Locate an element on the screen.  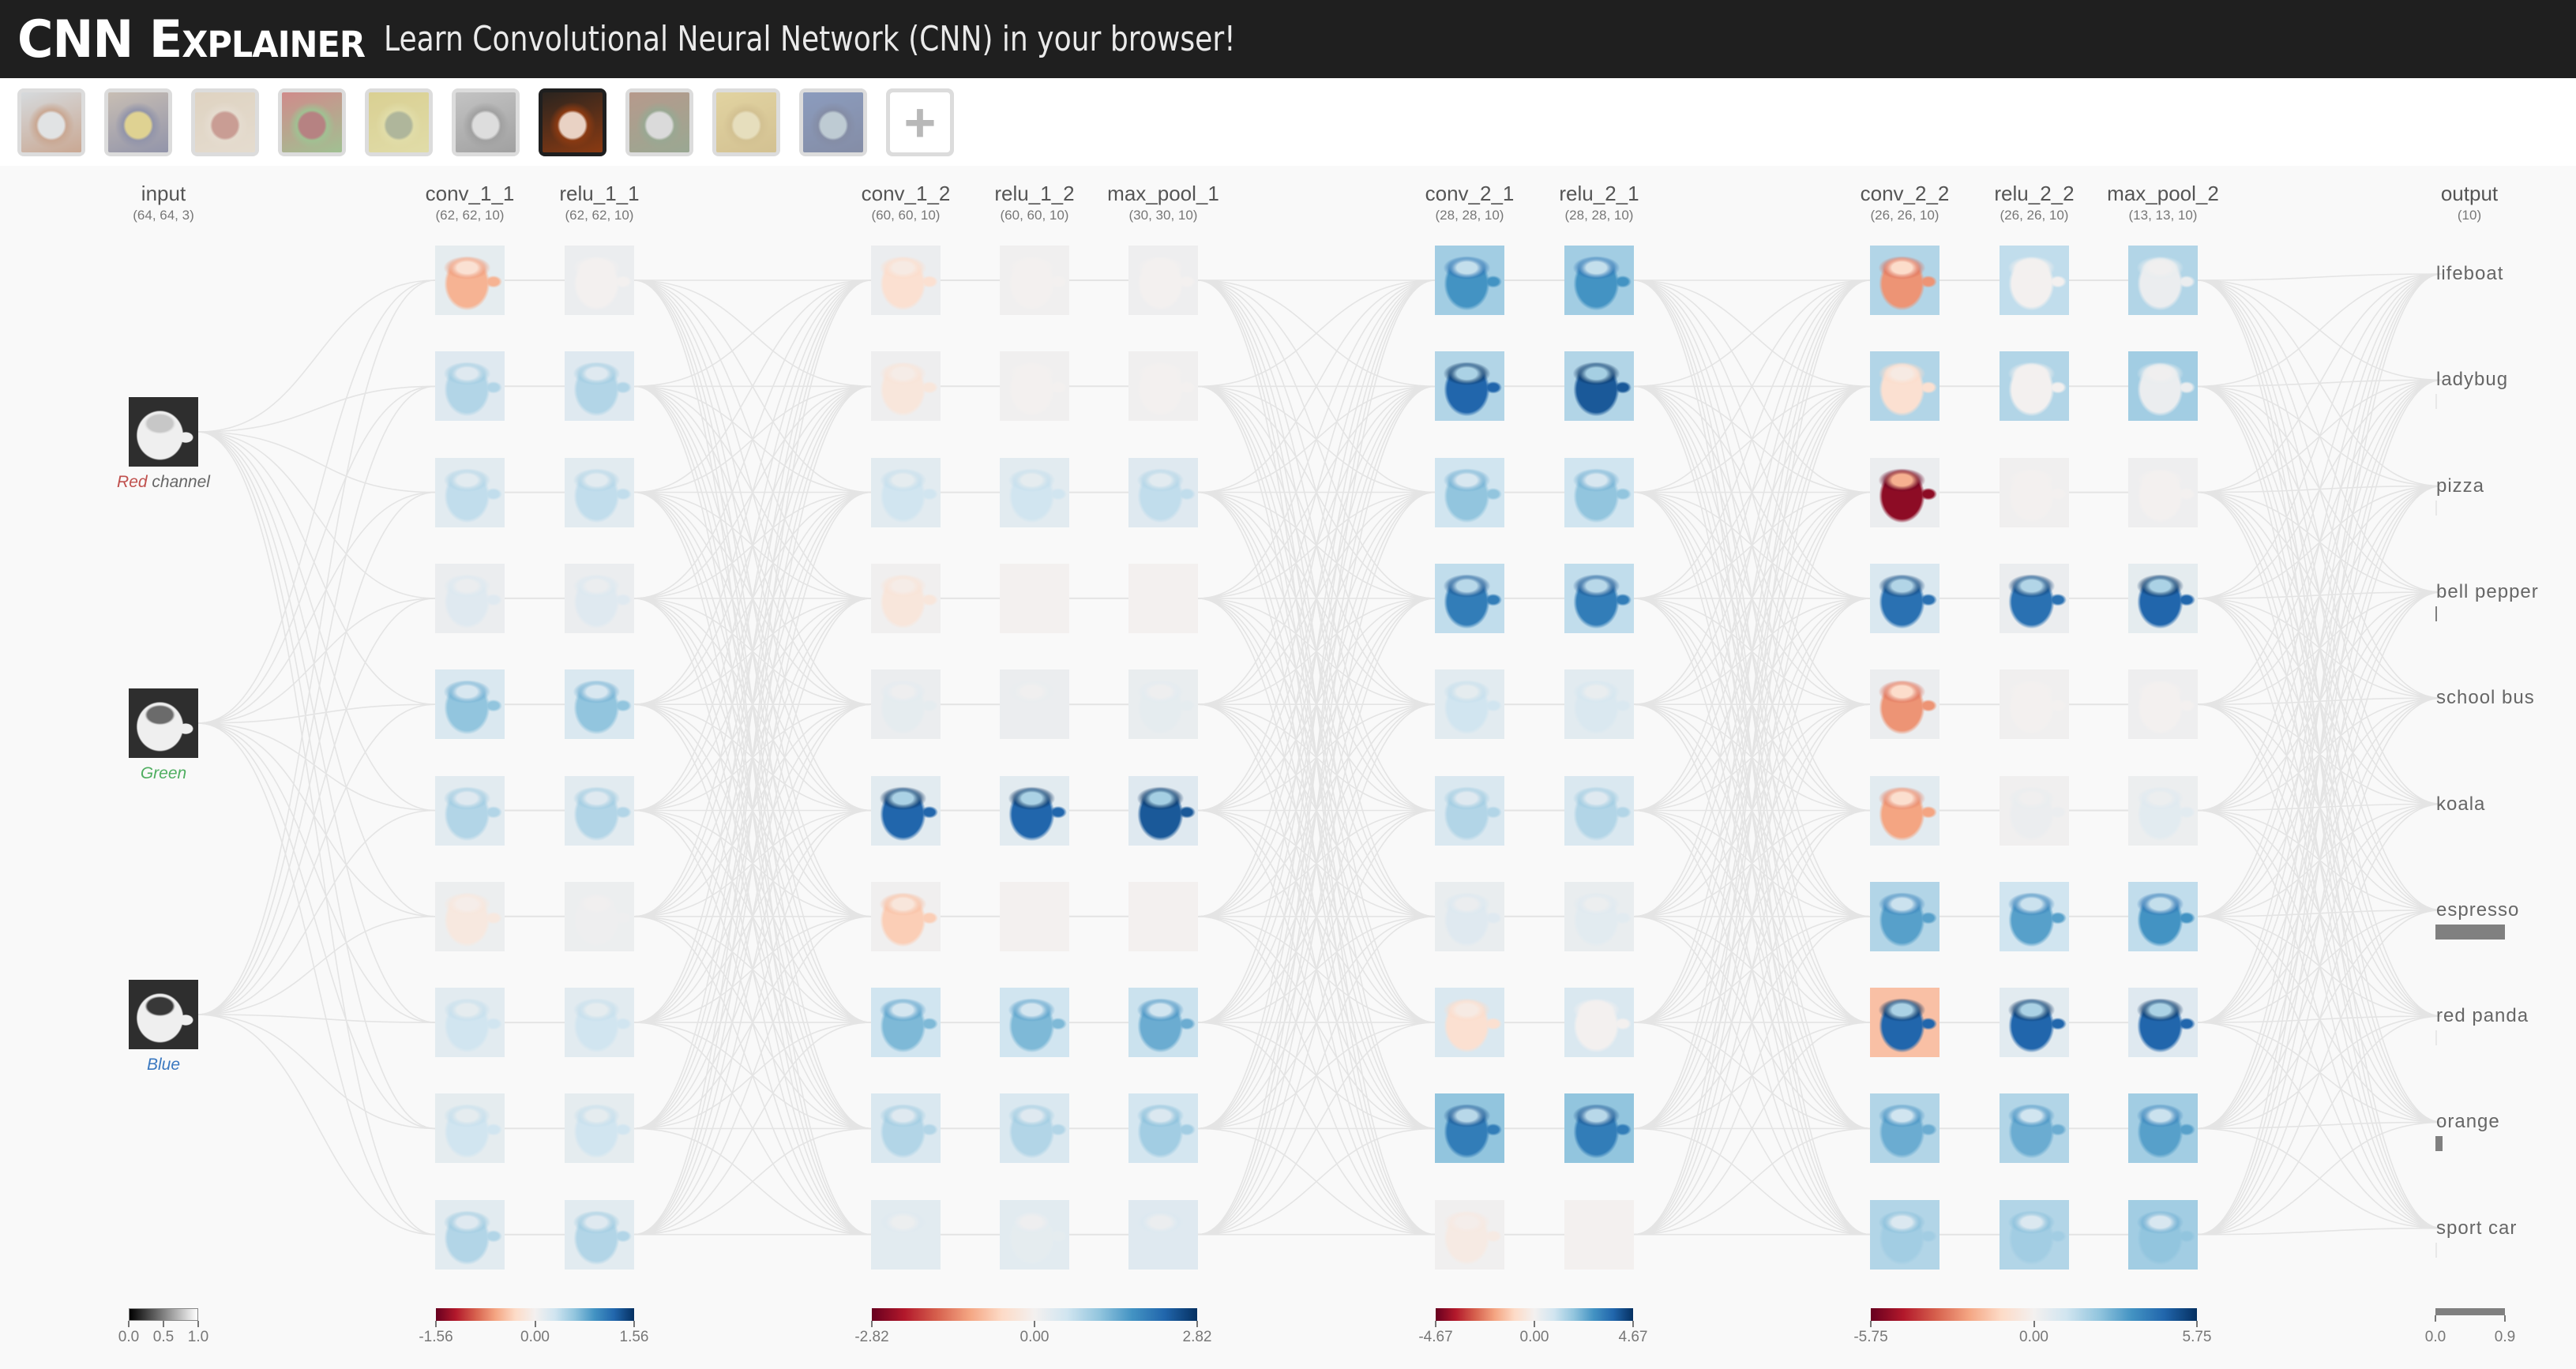
output-label-koala: koala is located at coordinates (2460, 804).